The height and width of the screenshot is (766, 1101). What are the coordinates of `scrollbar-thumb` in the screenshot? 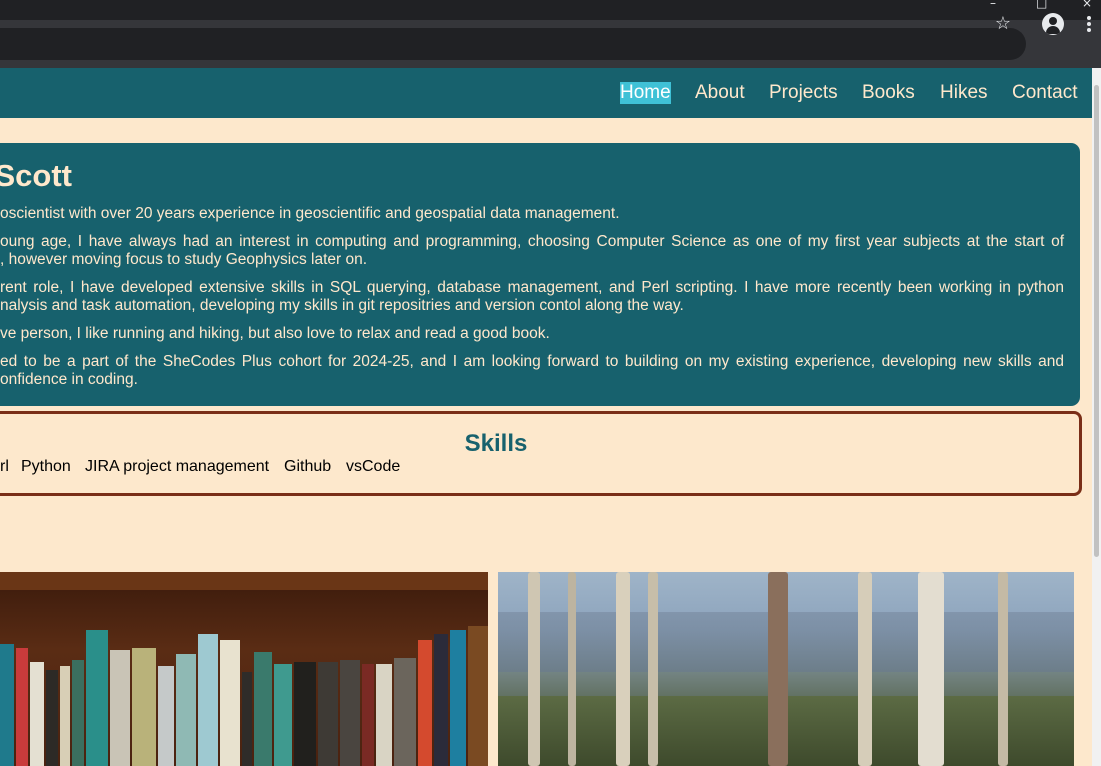 It's located at (1096, 321).